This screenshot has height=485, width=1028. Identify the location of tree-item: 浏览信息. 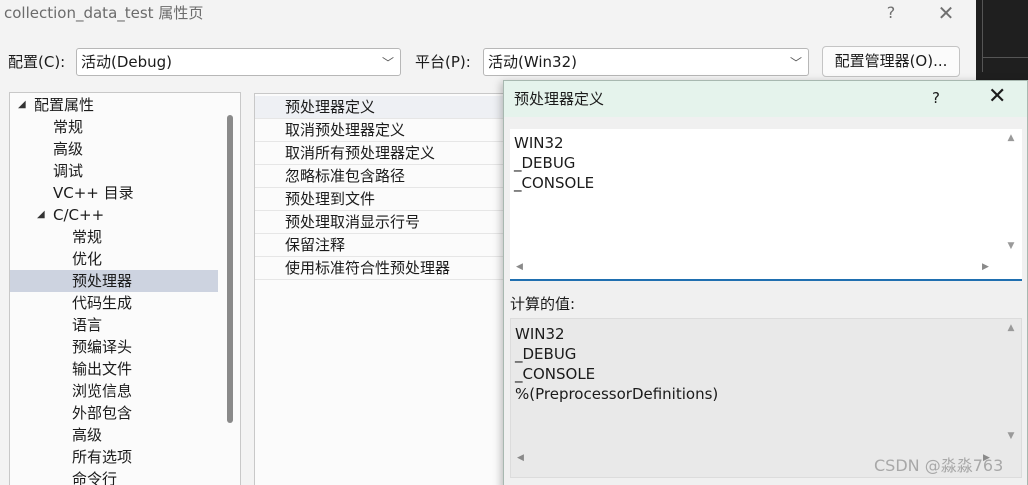
(102, 391).